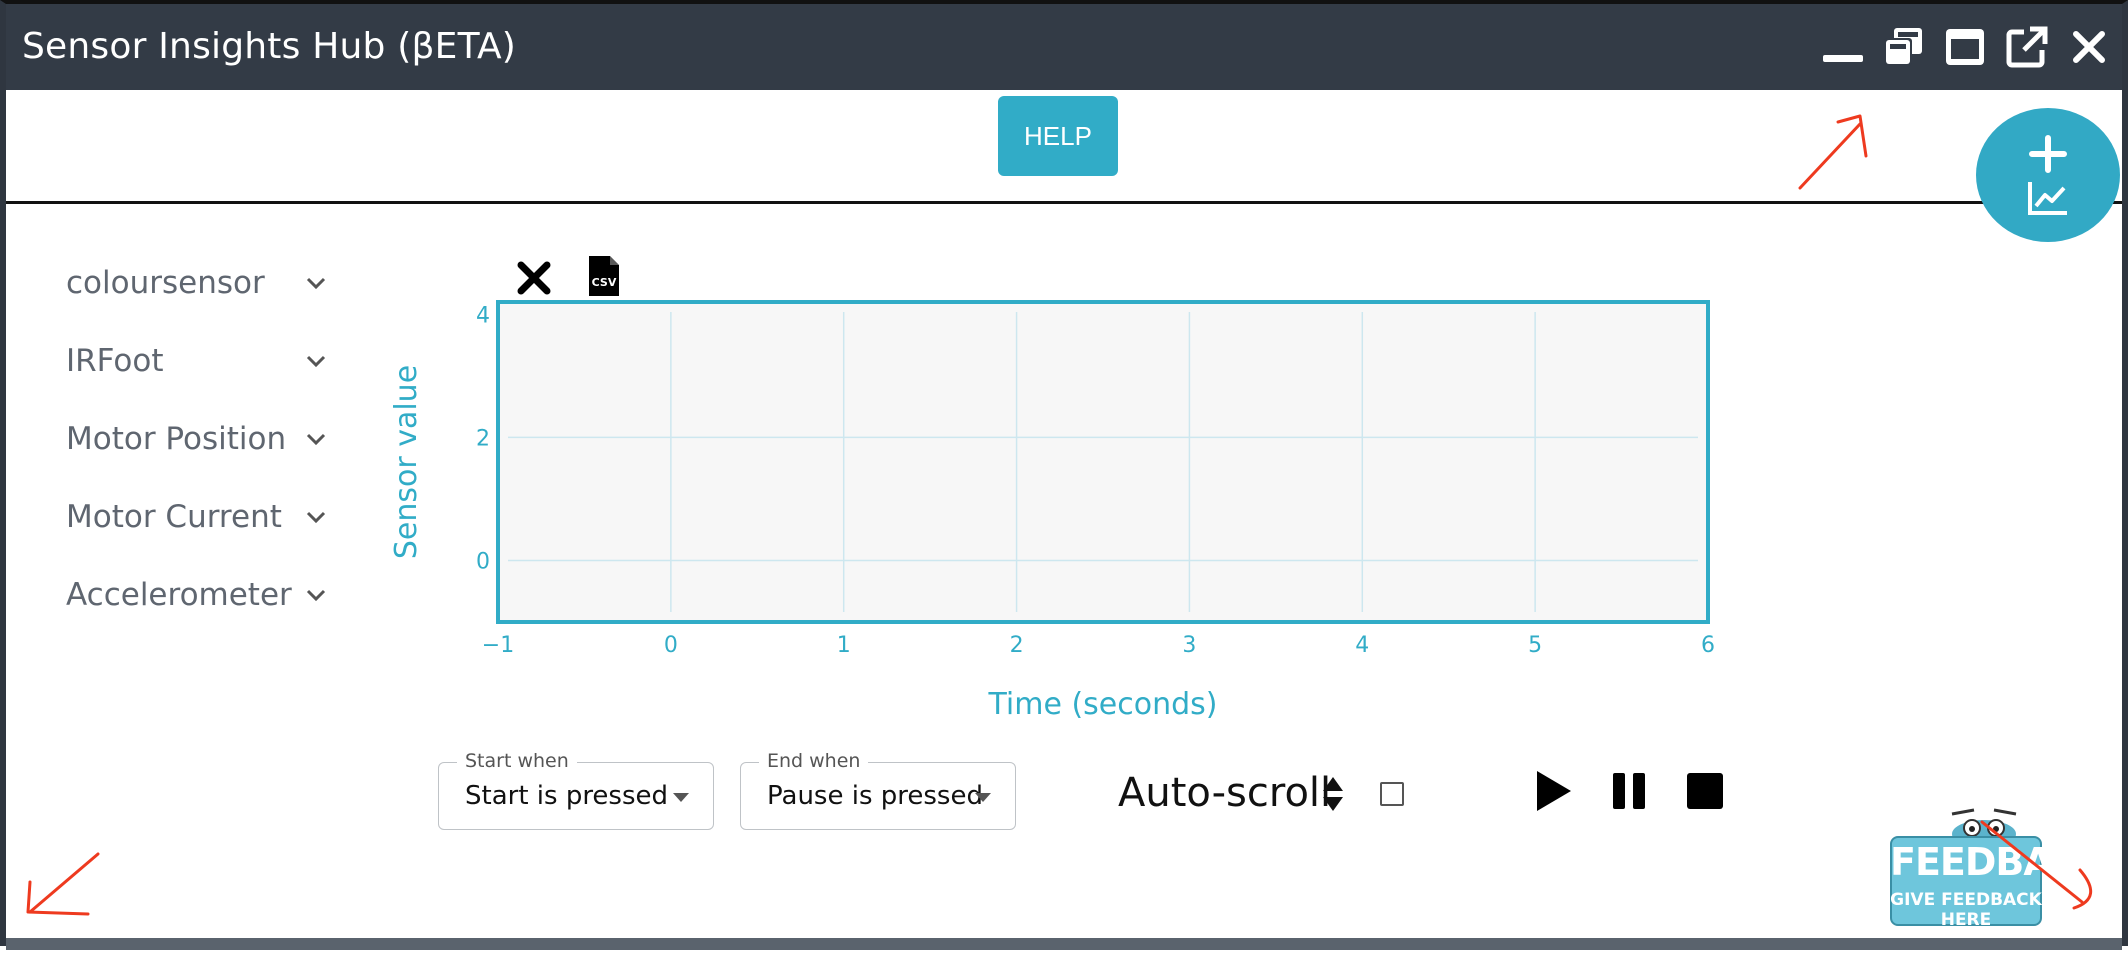  Describe the element at coordinates (1843, 58) in the screenshot. I see `minimize-icon` at that location.